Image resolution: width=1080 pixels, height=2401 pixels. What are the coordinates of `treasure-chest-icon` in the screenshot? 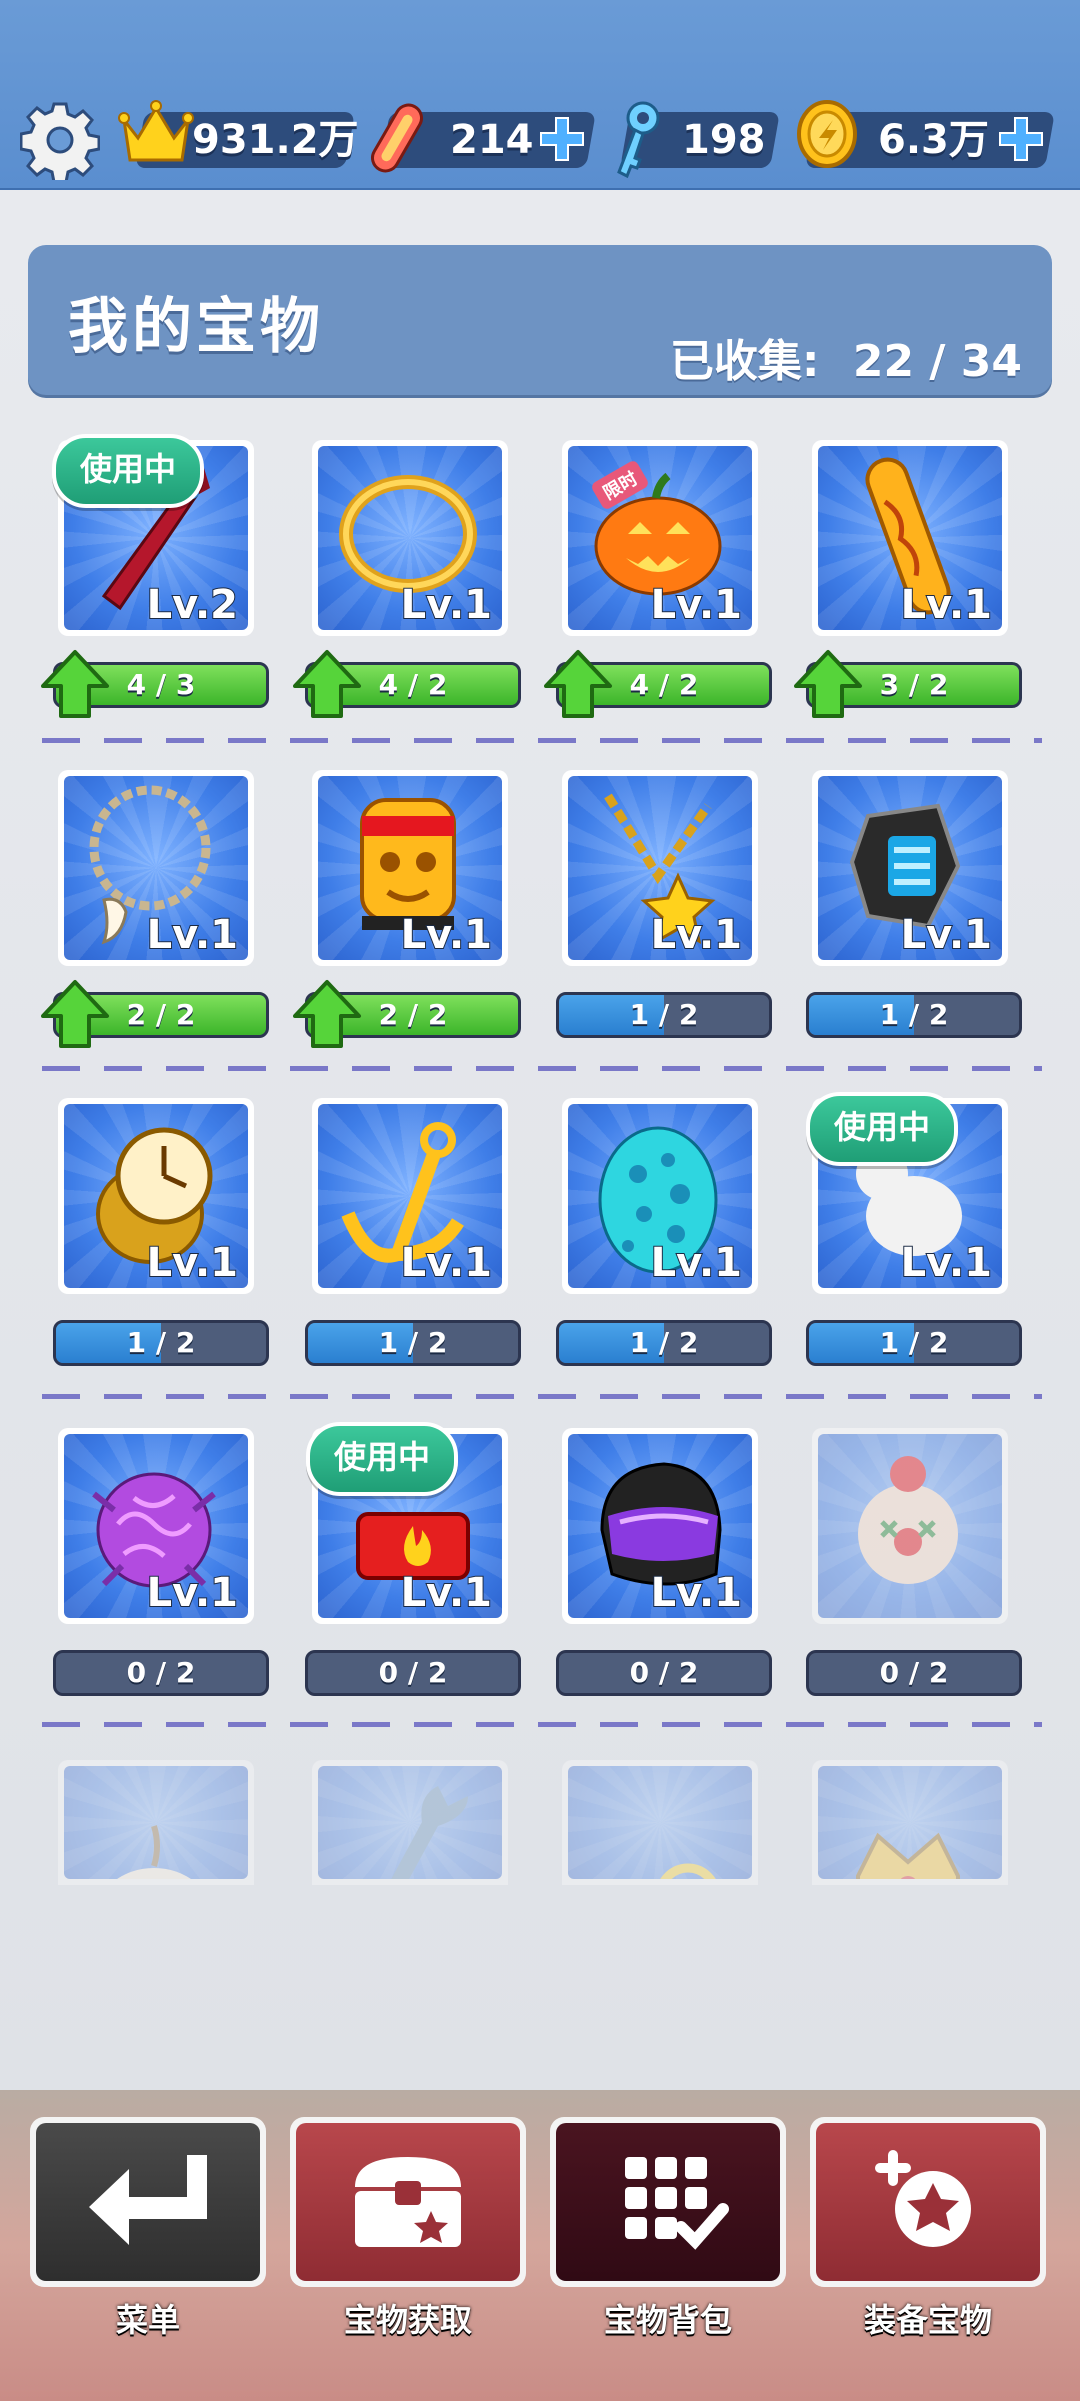 It's located at (408, 2202).